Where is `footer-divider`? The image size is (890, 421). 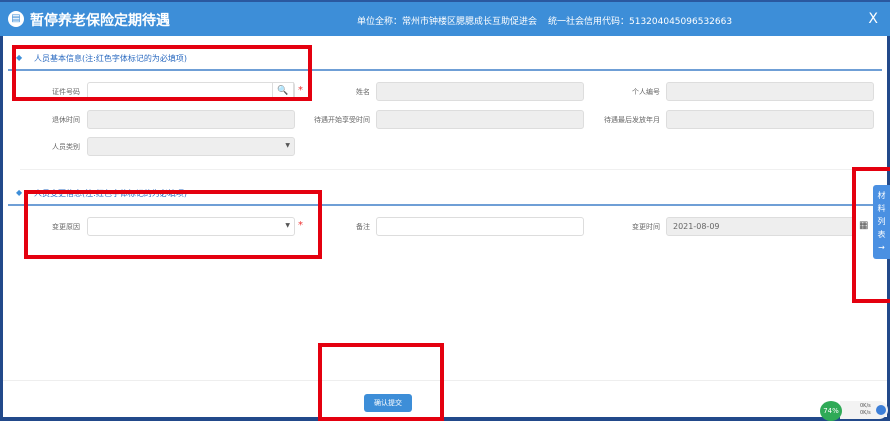
footer-divider is located at coordinates (445, 380).